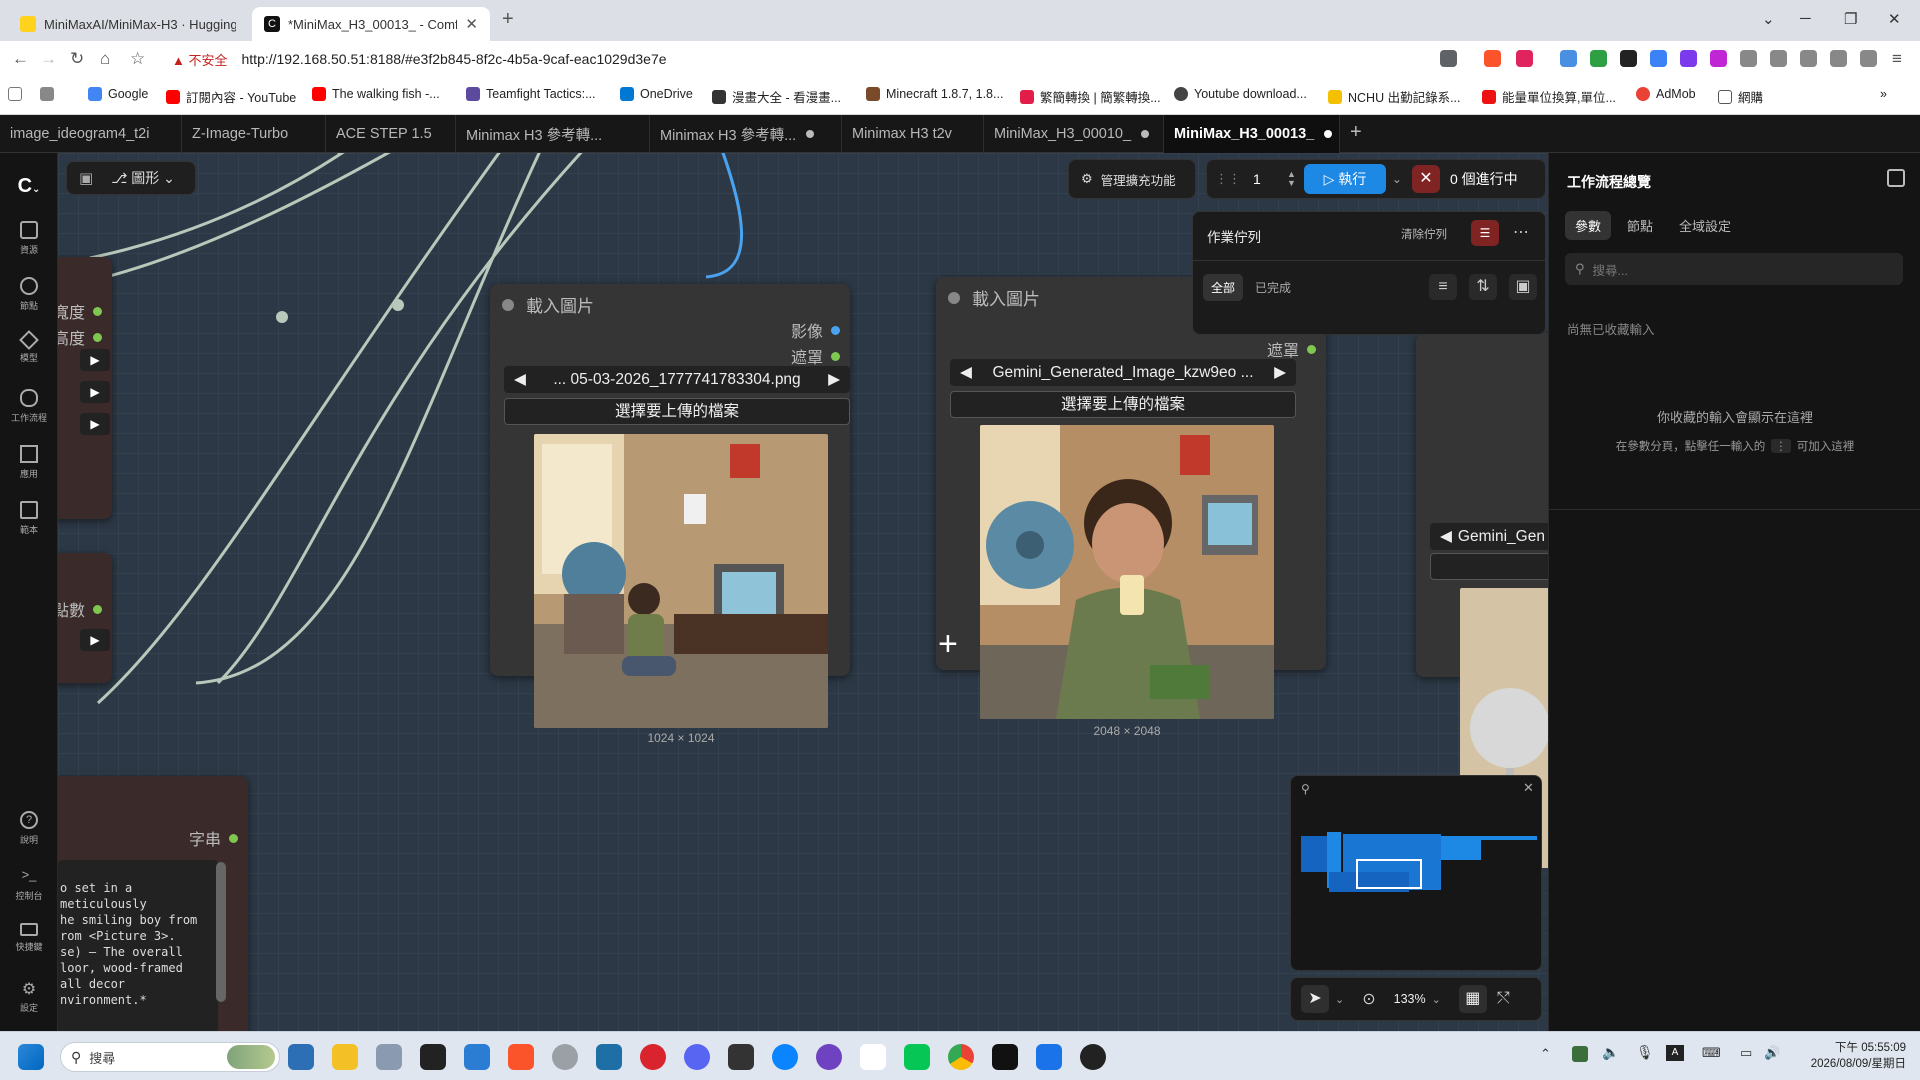  What do you see at coordinates (1838, 58) in the screenshot?
I see `wallet-icon` at bounding box center [1838, 58].